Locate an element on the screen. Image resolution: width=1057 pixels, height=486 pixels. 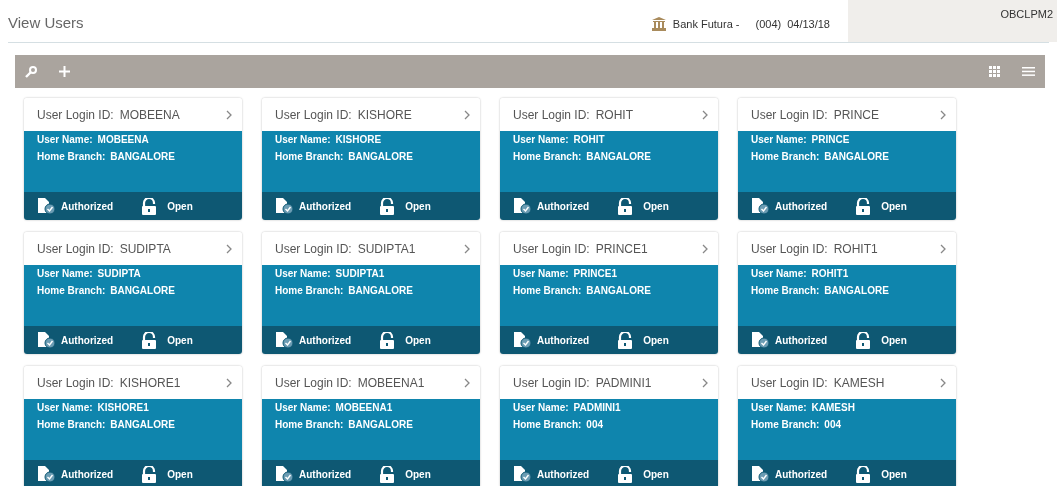
user-name: MOBEENA1 is located at coordinates (364, 407).